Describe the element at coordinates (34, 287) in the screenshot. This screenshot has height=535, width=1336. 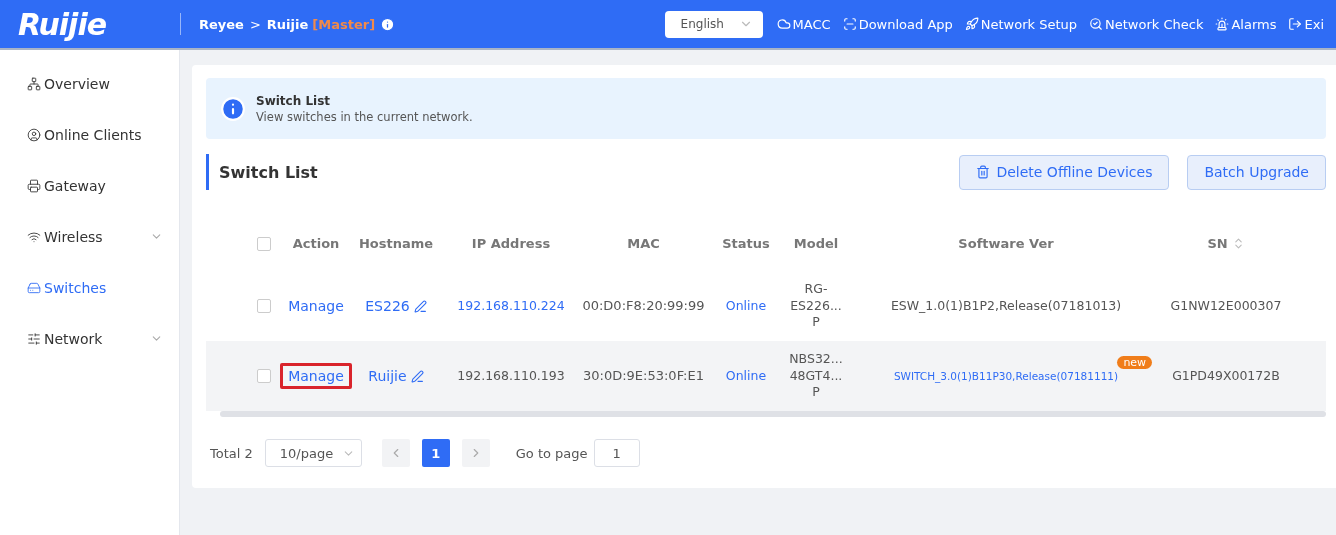
I see `switch-icon` at that location.